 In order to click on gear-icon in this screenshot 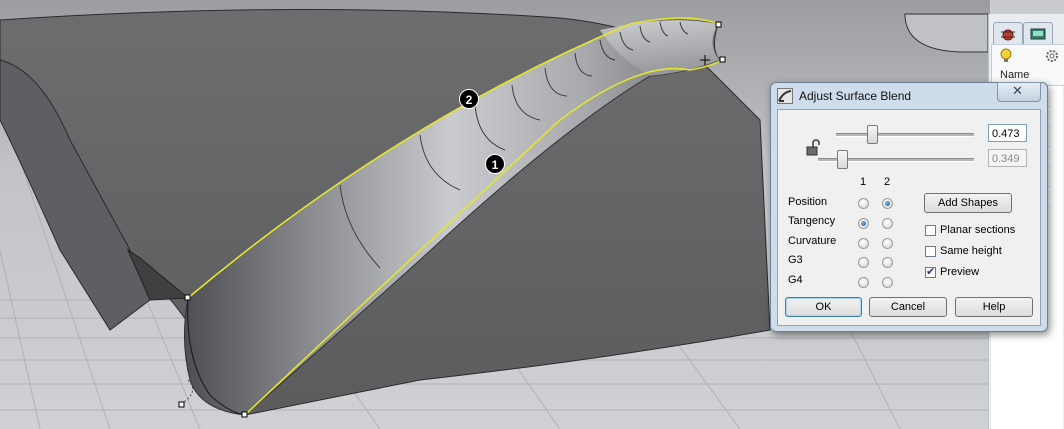, I will do `click(1052, 56)`.